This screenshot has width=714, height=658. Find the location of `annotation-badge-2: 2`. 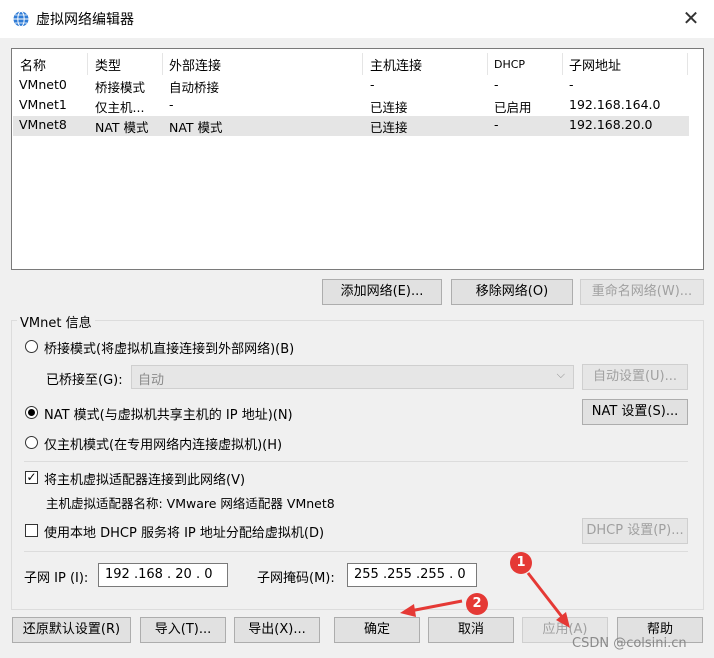

annotation-badge-2: 2 is located at coordinates (477, 604).